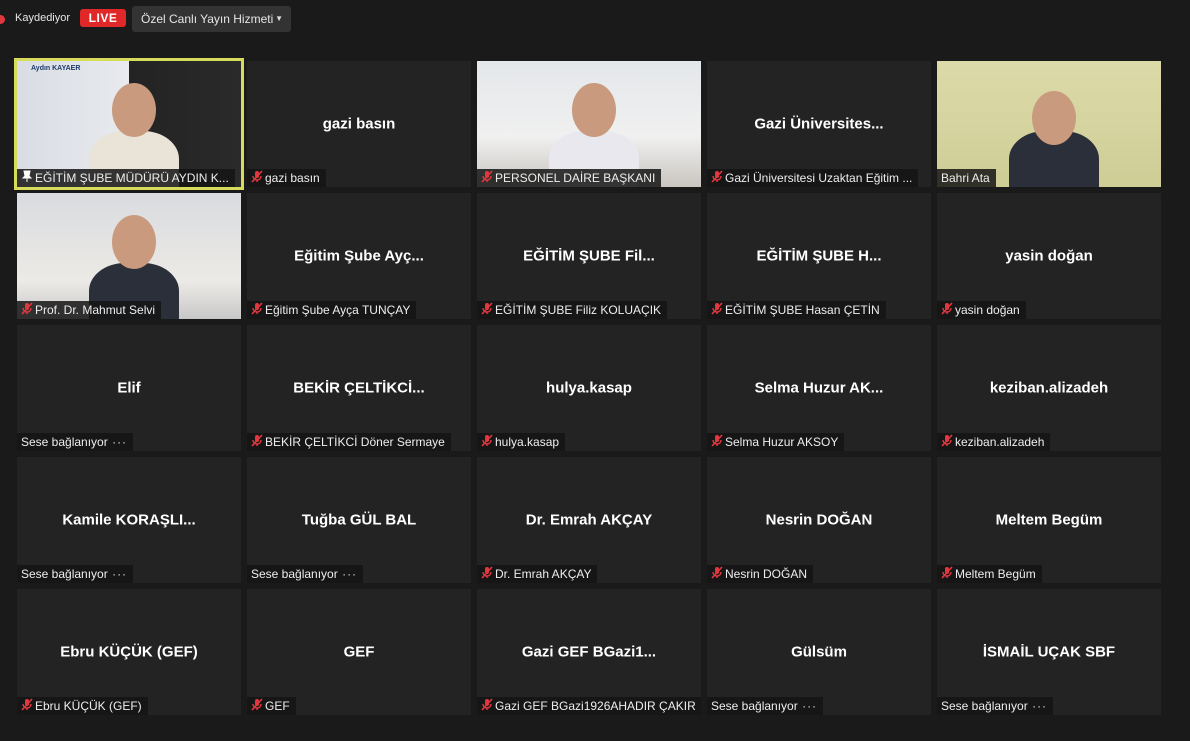 The width and height of the screenshot is (1190, 741). I want to click on live-badge: LIVE, so click(103, 18).